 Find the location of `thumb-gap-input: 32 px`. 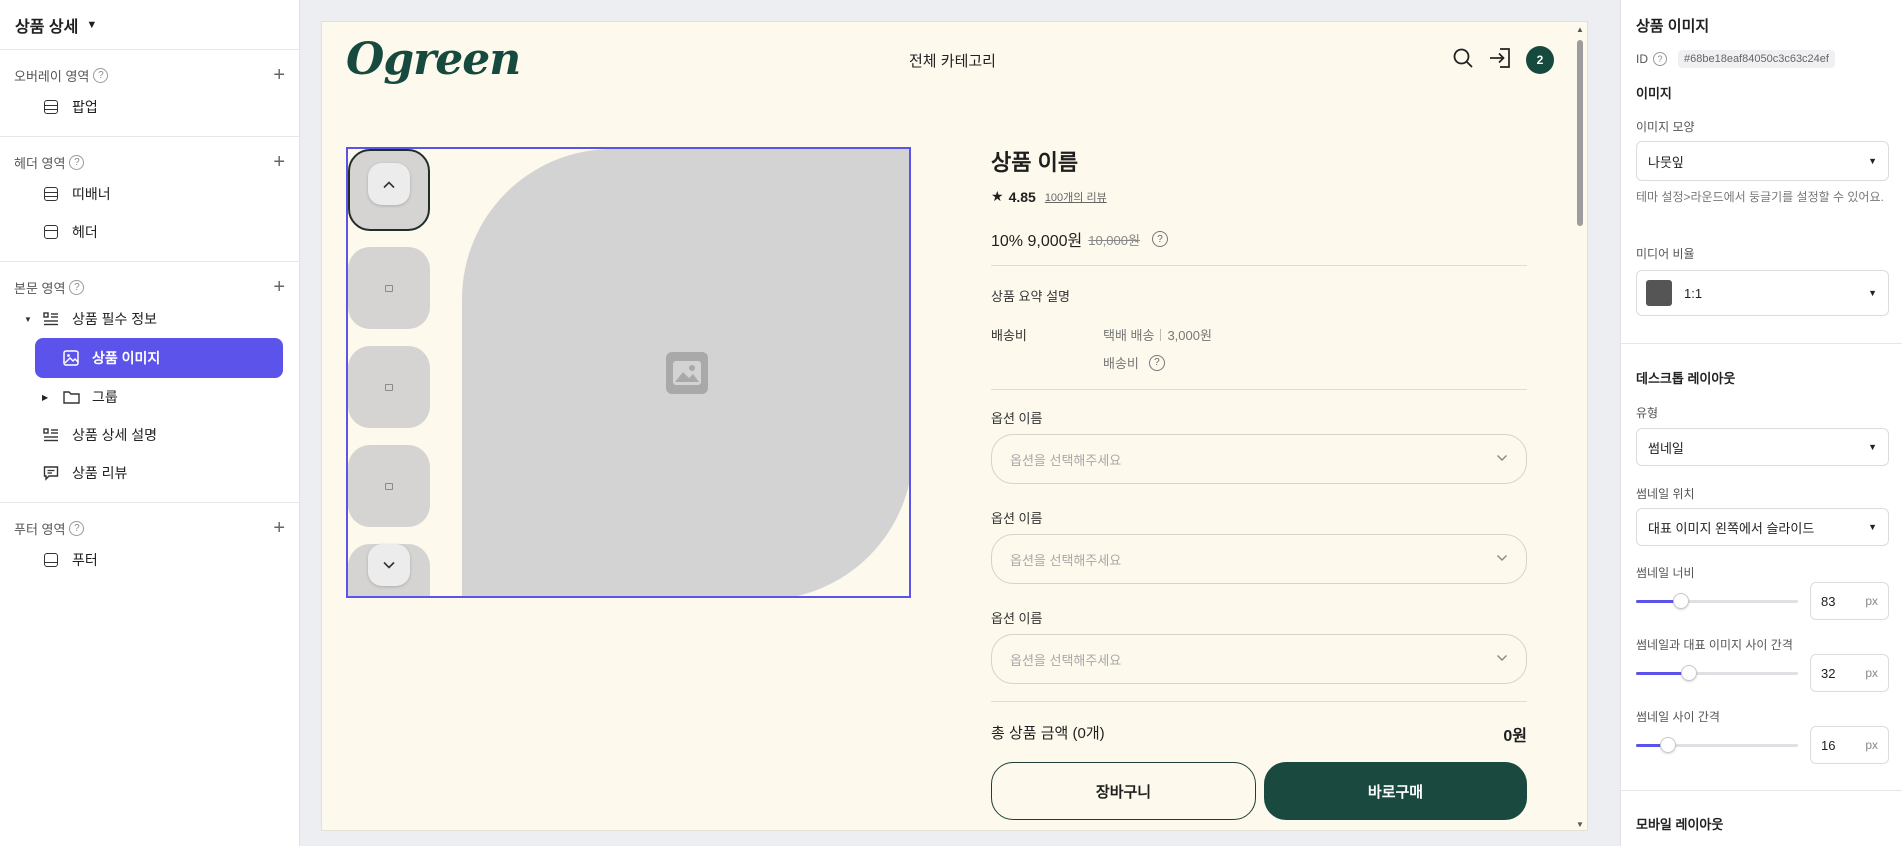

thumb-gap-input: 32 px is located at coordinates (1849, 673).